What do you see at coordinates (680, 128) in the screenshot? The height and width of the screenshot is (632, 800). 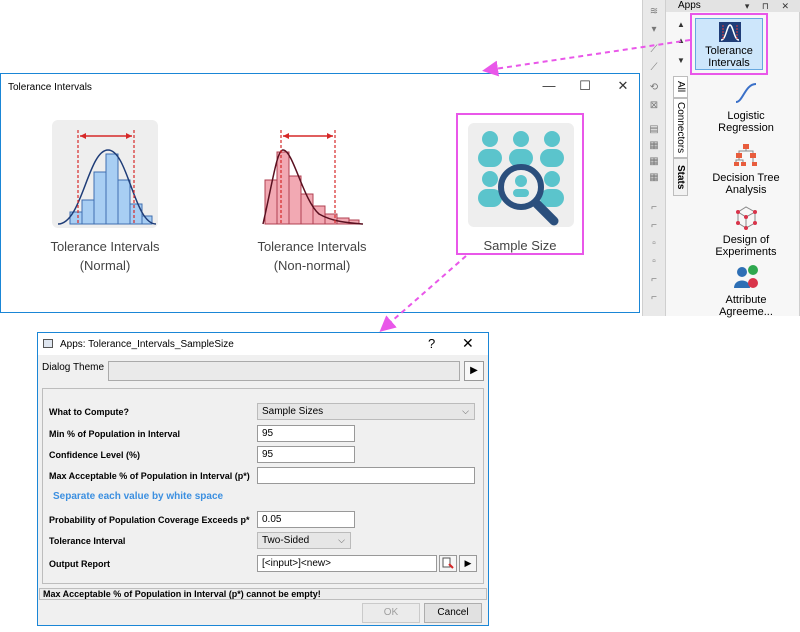 I see `tab-connectors: Connectors` at bounding box center [680, 128].